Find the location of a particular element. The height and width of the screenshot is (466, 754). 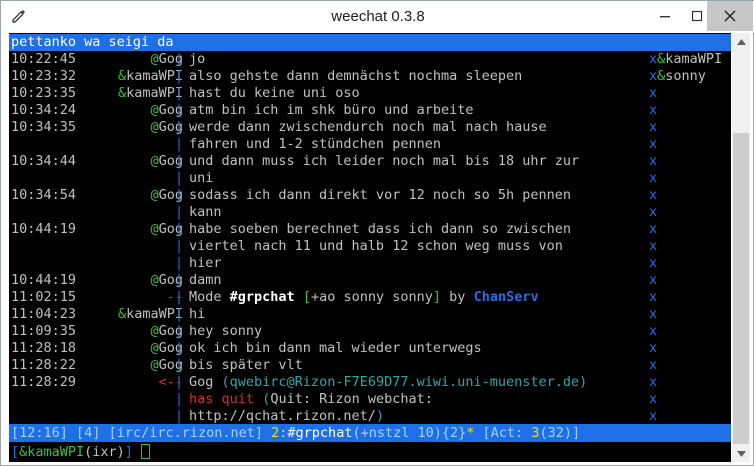

scroll-down-button is located at coordinates (741, 453).